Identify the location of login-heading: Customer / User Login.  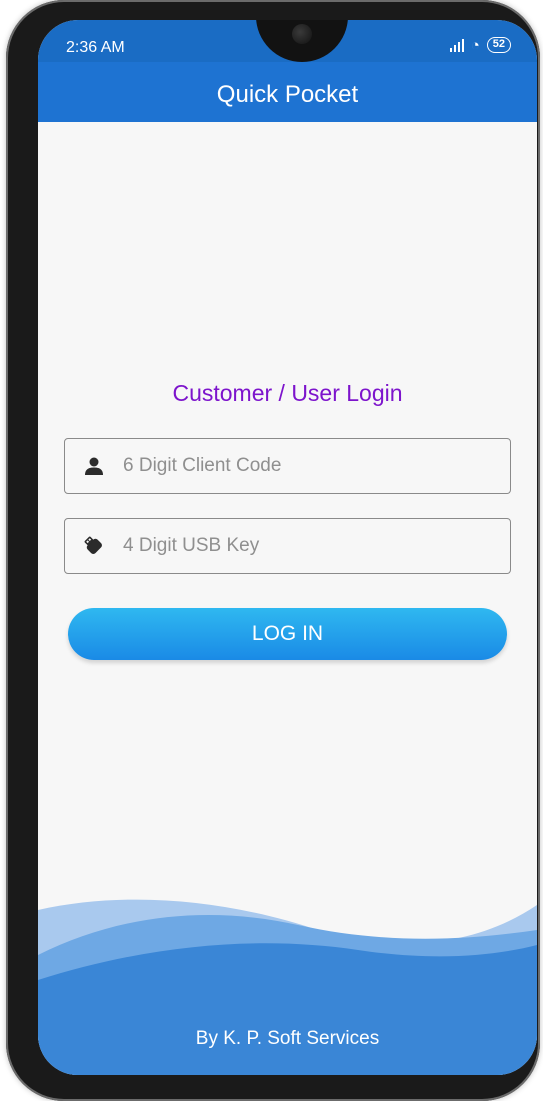
(287, 393).